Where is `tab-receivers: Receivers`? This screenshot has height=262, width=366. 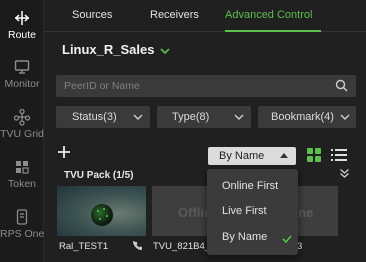 tab-receivers: Receivers is located at coordinates (174, 15).